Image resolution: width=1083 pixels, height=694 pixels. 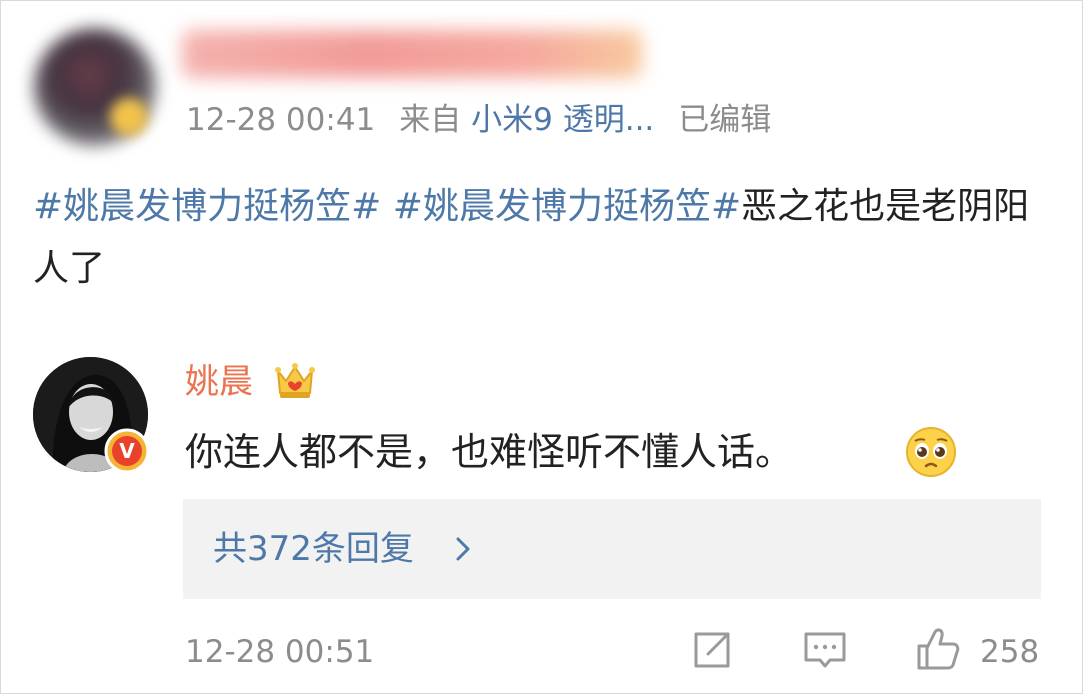 I want to click on reply-timestamp: 12-28 00:51, so click(x=280, y=652).